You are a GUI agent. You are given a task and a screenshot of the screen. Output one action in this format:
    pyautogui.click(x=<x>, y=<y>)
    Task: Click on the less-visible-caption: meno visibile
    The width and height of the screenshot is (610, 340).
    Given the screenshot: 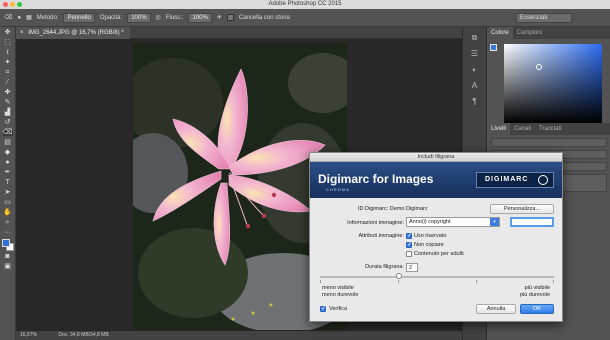 What is the action you would take?
    pyautogui.click(x=338, y=288)
    